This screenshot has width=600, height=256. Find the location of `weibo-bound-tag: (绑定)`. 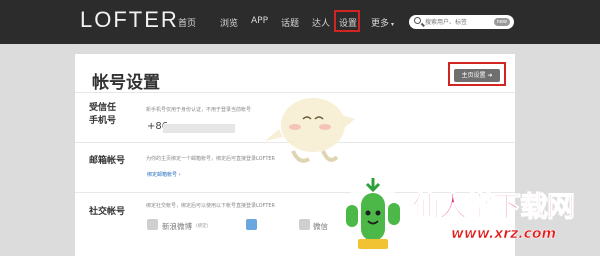

weibo-bound-tag: (绑定) is located at coordinates (202, 226).